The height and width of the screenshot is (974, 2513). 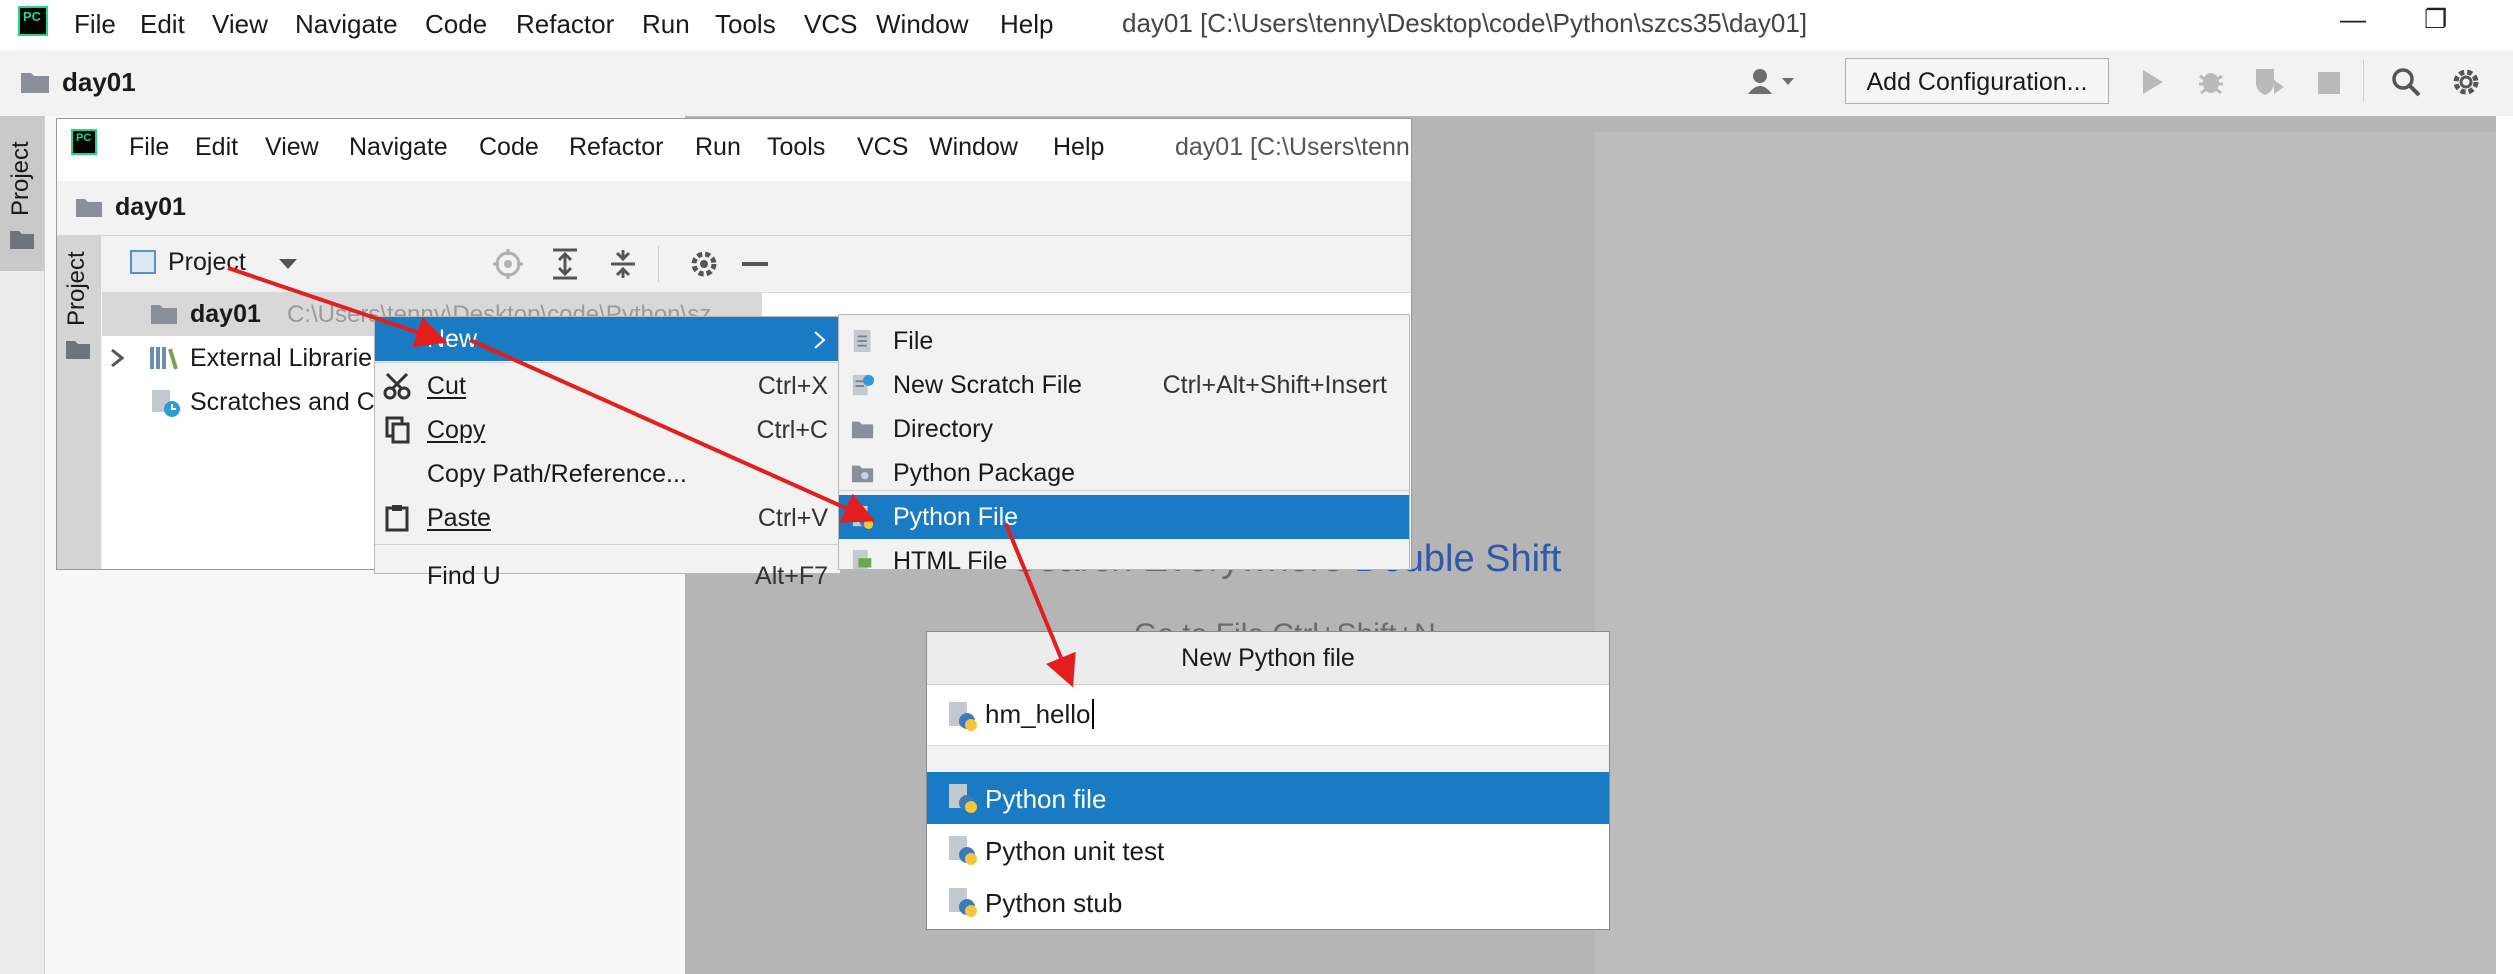 What do you see at coordinates (1046, 799) in the screenshot?
I see `file-kind-label: Python file` at bounding box center [1046, 799].